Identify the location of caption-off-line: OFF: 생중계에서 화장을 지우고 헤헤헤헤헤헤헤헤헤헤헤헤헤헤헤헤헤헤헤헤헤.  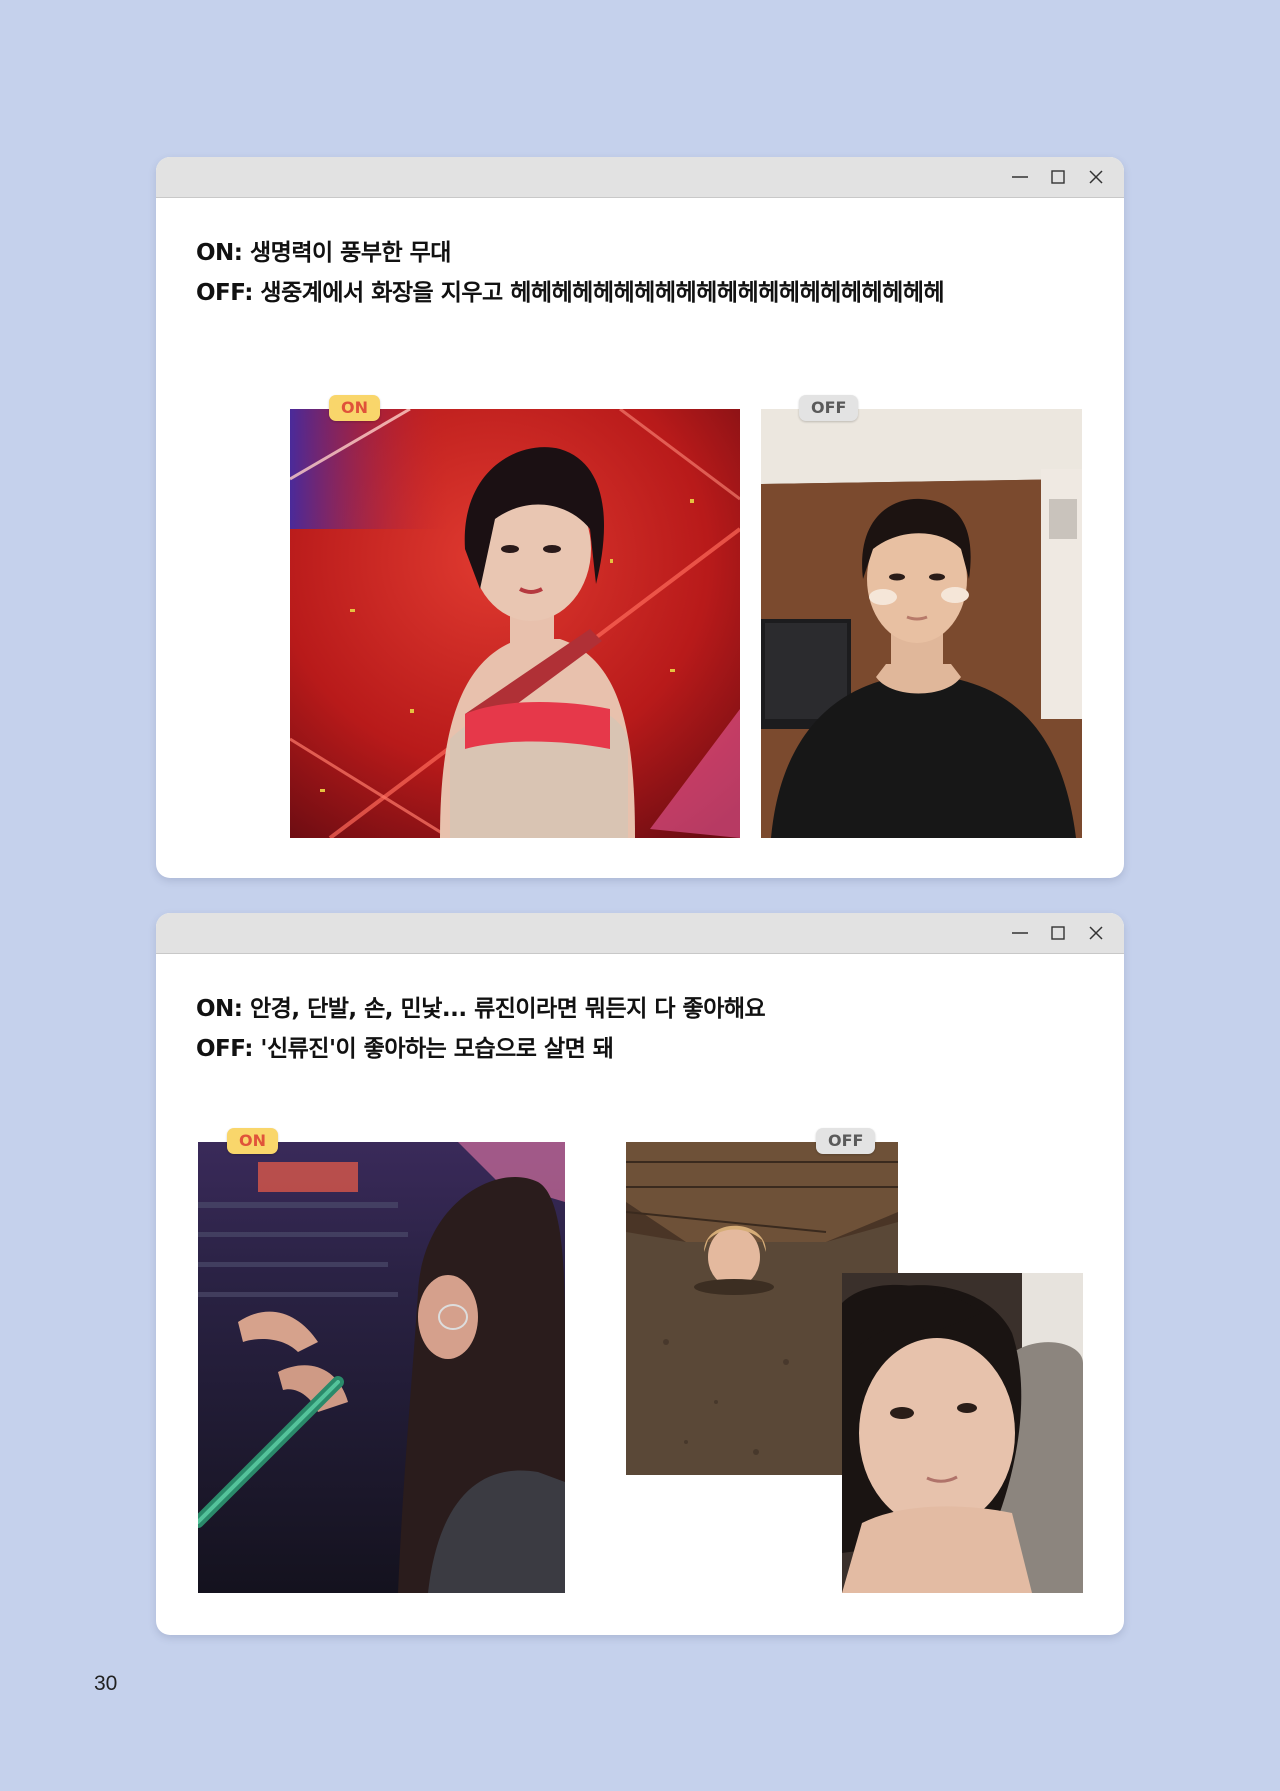
(570, 293).